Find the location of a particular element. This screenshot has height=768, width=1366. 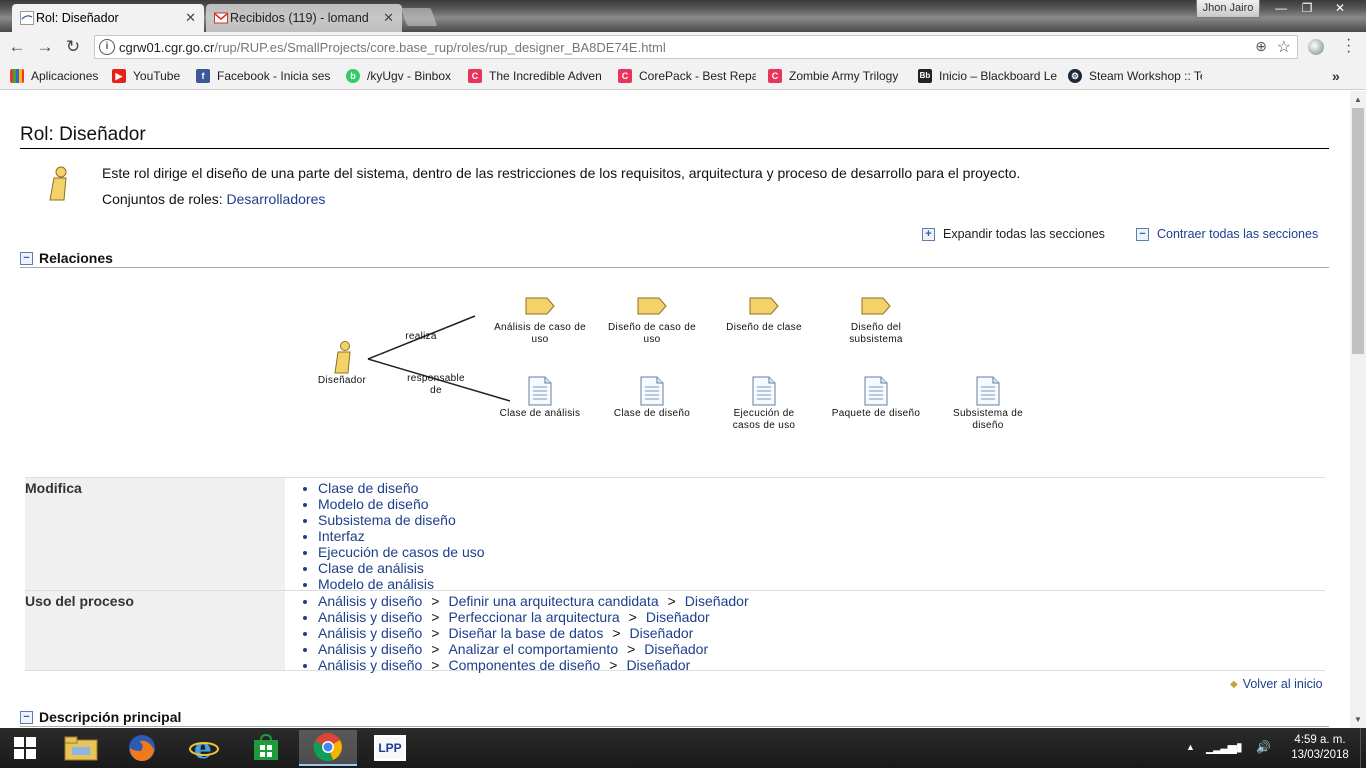

volume-icon: 🔊 is located at coordinates (1263, 747).